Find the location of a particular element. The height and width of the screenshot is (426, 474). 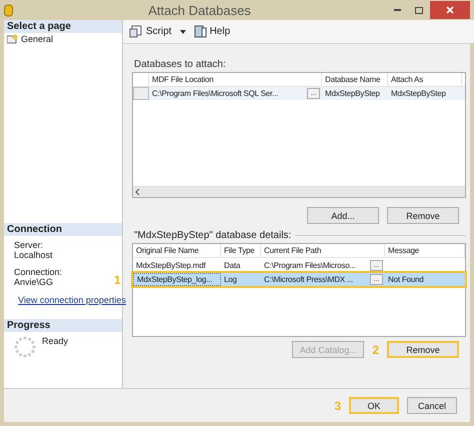

close-button is located at coordinates (450, 10).